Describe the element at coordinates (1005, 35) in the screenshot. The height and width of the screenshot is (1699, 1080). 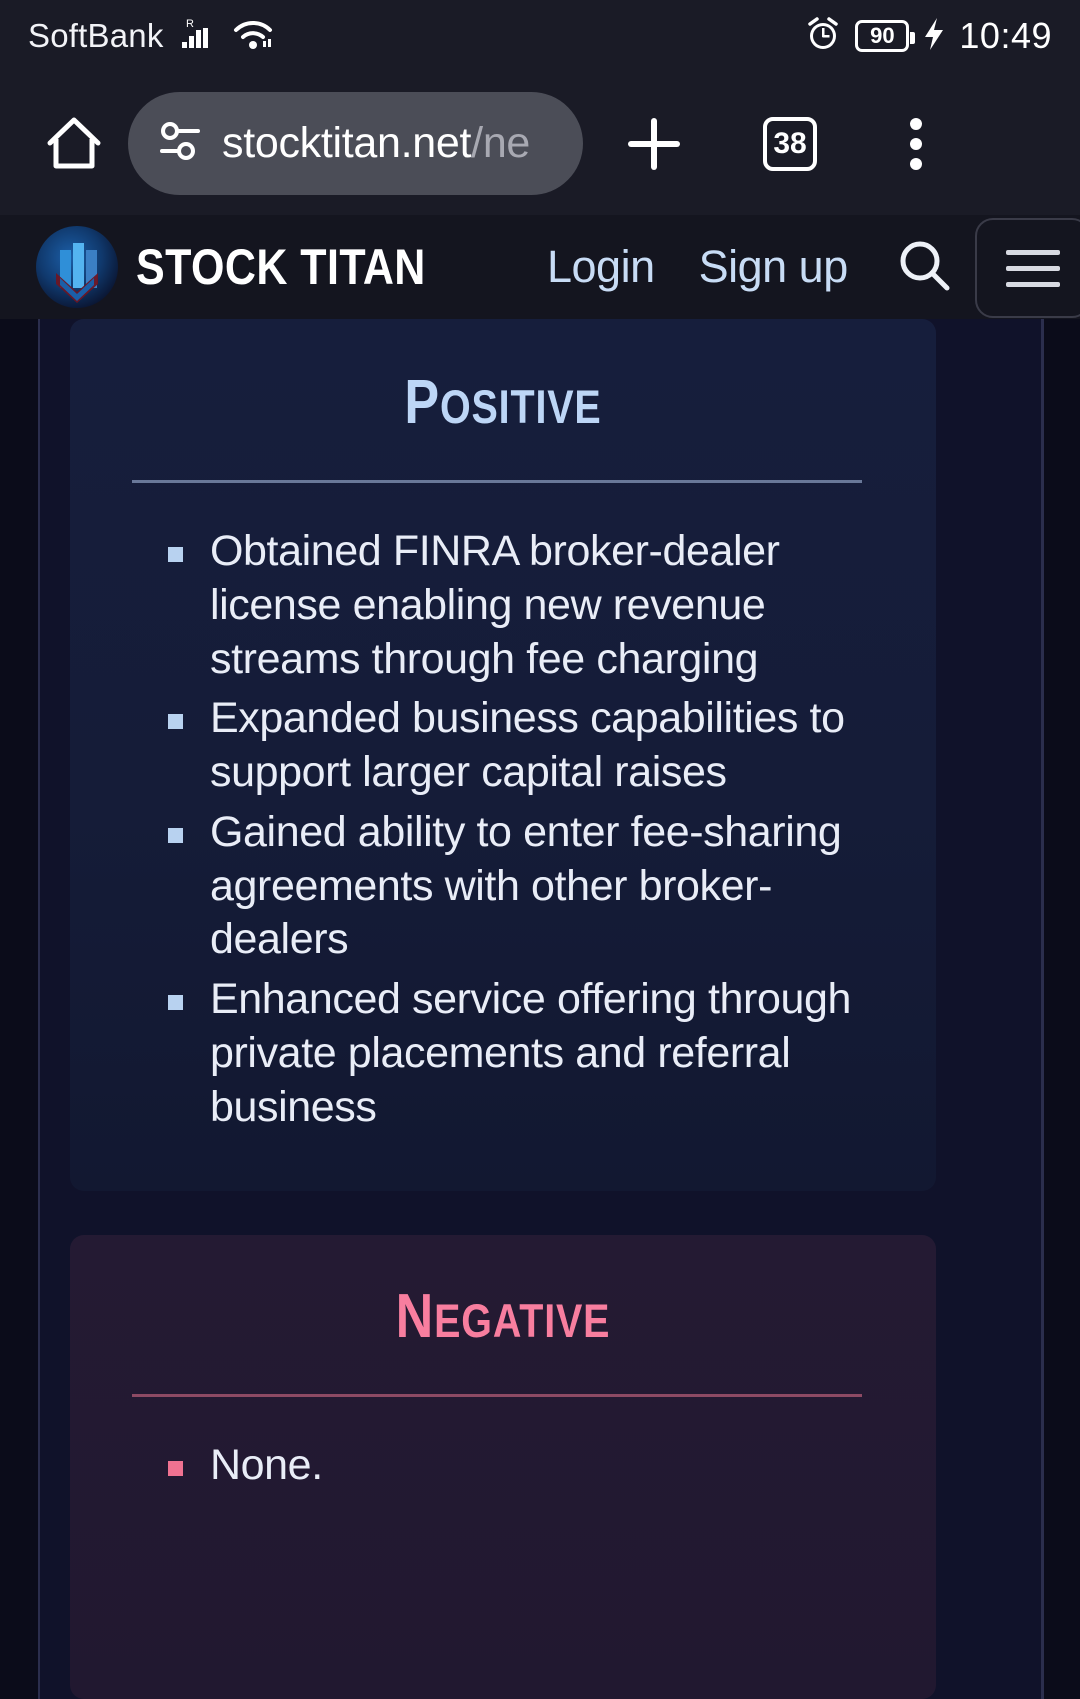
I see `status-bar-clock: 10:49` at that location.